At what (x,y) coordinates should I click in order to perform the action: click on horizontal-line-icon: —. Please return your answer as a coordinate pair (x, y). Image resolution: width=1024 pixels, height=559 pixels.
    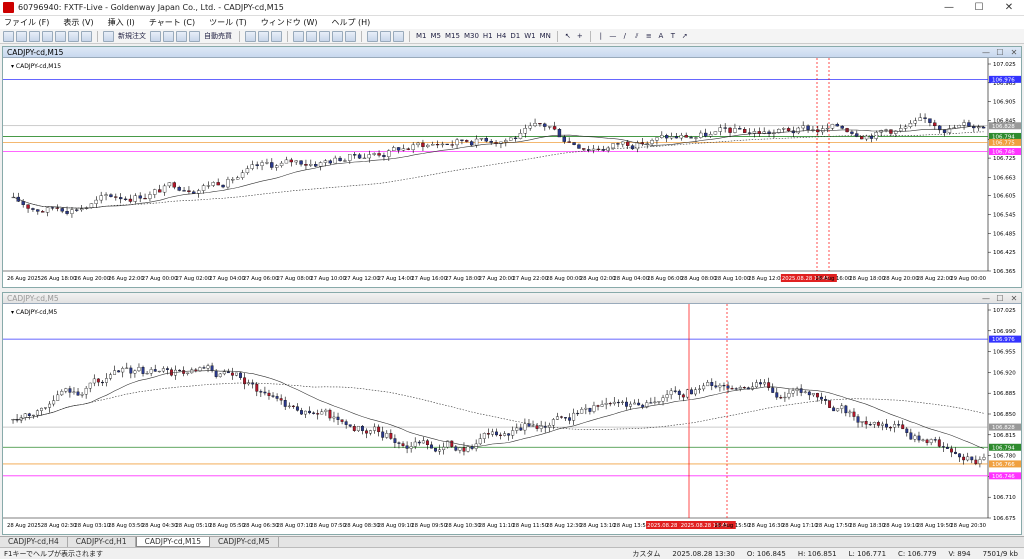
    Looking at the image, I should click on (613, 36).